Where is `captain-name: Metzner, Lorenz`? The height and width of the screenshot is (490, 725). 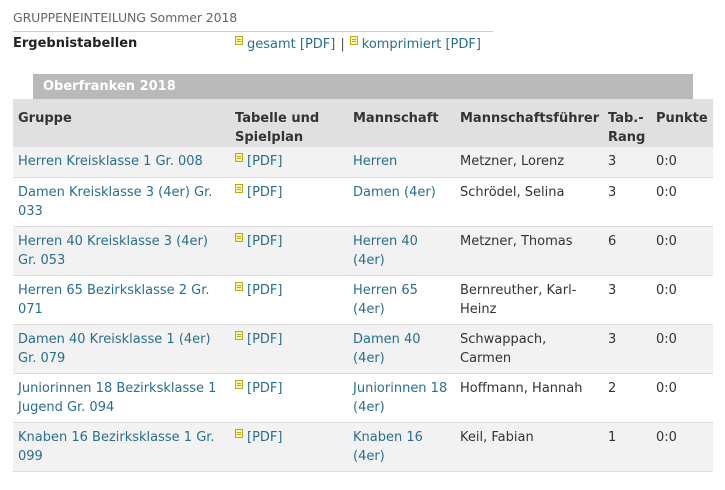 captain-name: Metzner, Lorenz is located at coordinates (529, 162).